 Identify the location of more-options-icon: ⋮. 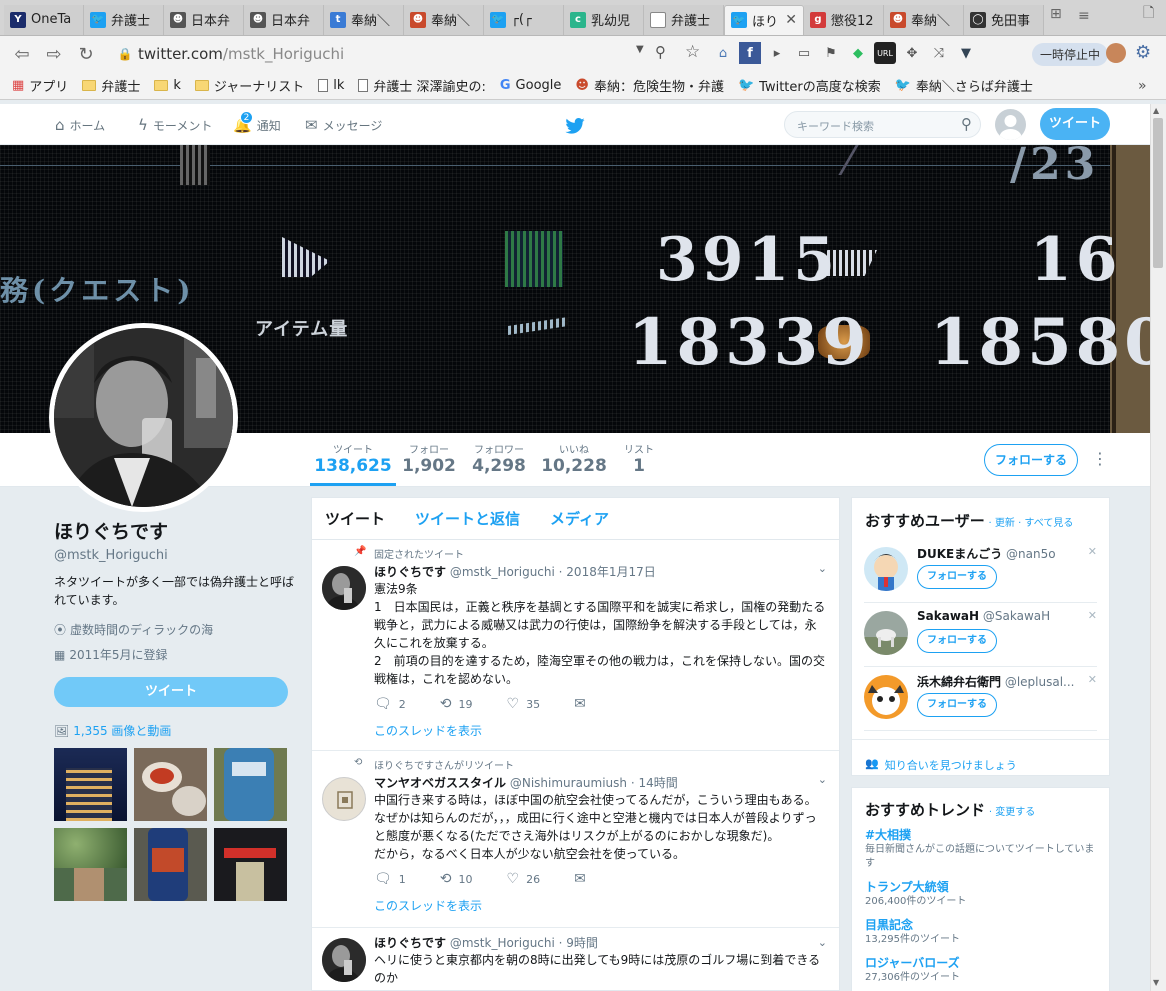
(1100, 458).